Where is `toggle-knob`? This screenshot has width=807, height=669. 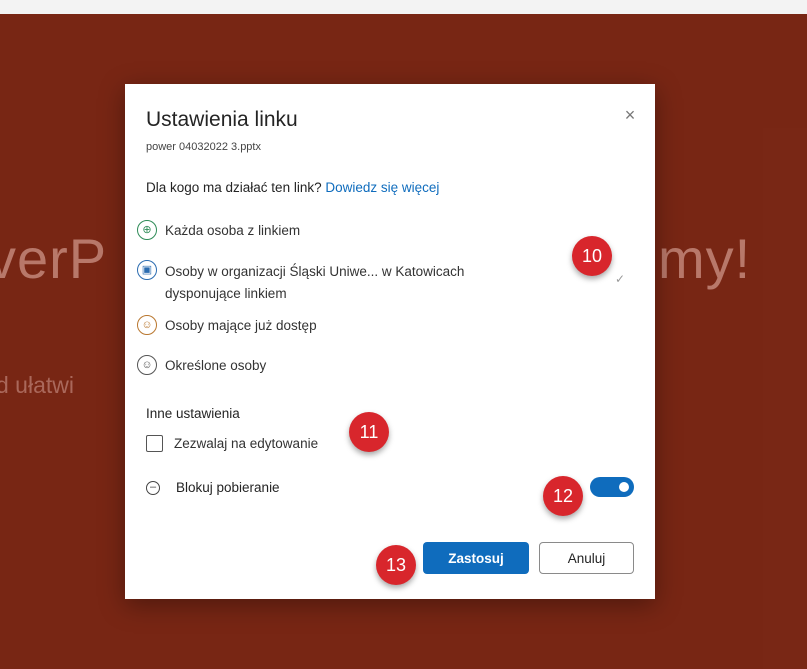
toggle-knob is located at coordinates (624, 487).